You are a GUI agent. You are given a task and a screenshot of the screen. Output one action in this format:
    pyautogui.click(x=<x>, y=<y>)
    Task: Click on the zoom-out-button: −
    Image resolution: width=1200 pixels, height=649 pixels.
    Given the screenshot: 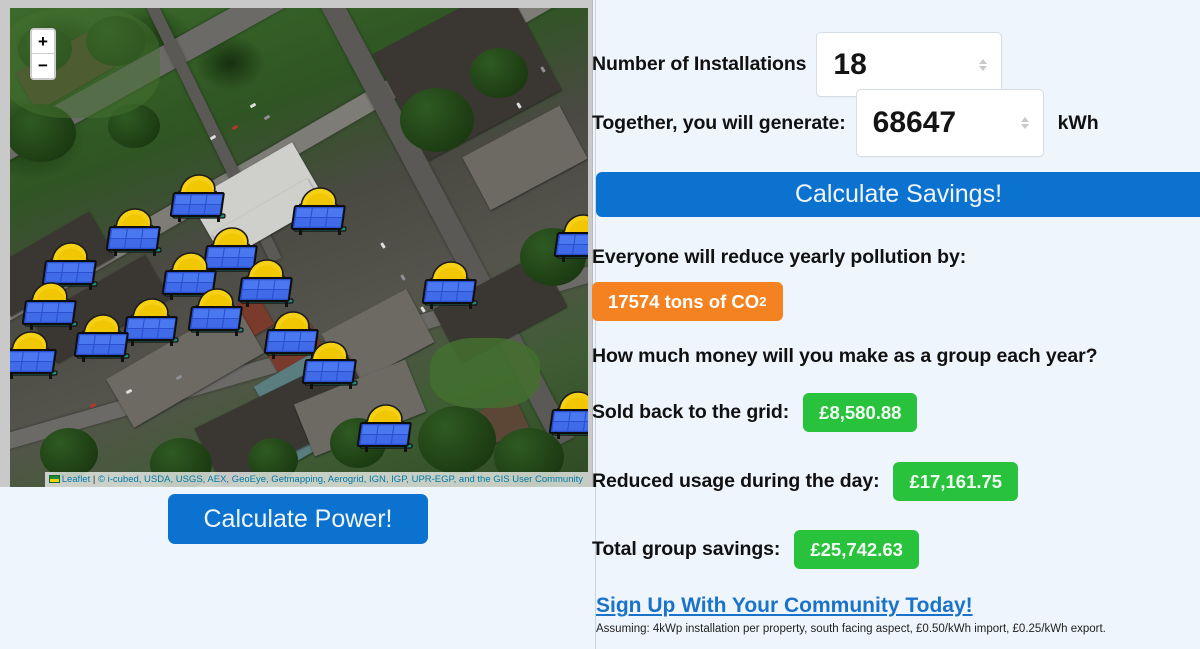 What is the action you would take?
    pyautogui.click(x=43, y=66)
    